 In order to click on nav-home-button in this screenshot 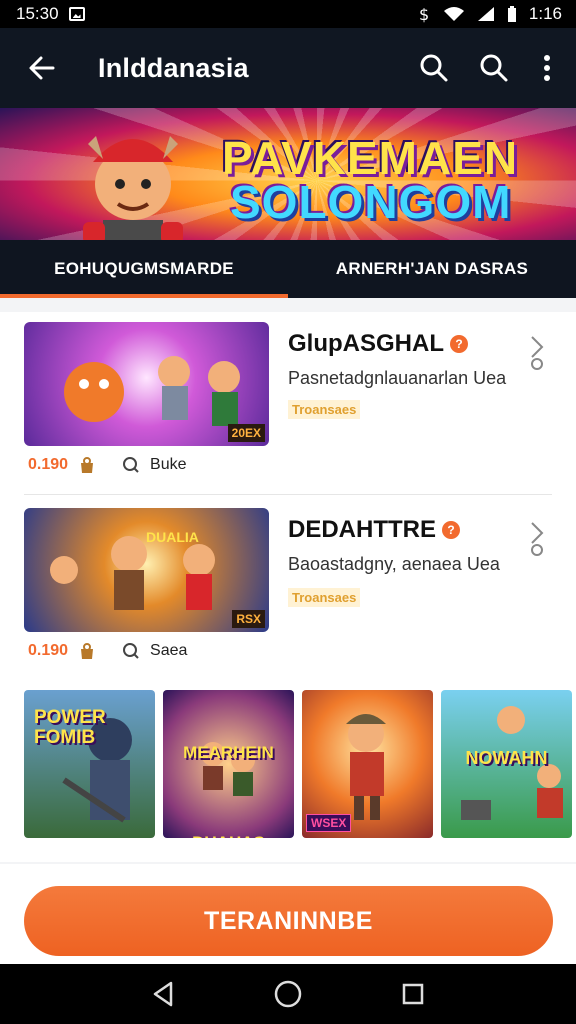, I will do `click(288, 994)`.